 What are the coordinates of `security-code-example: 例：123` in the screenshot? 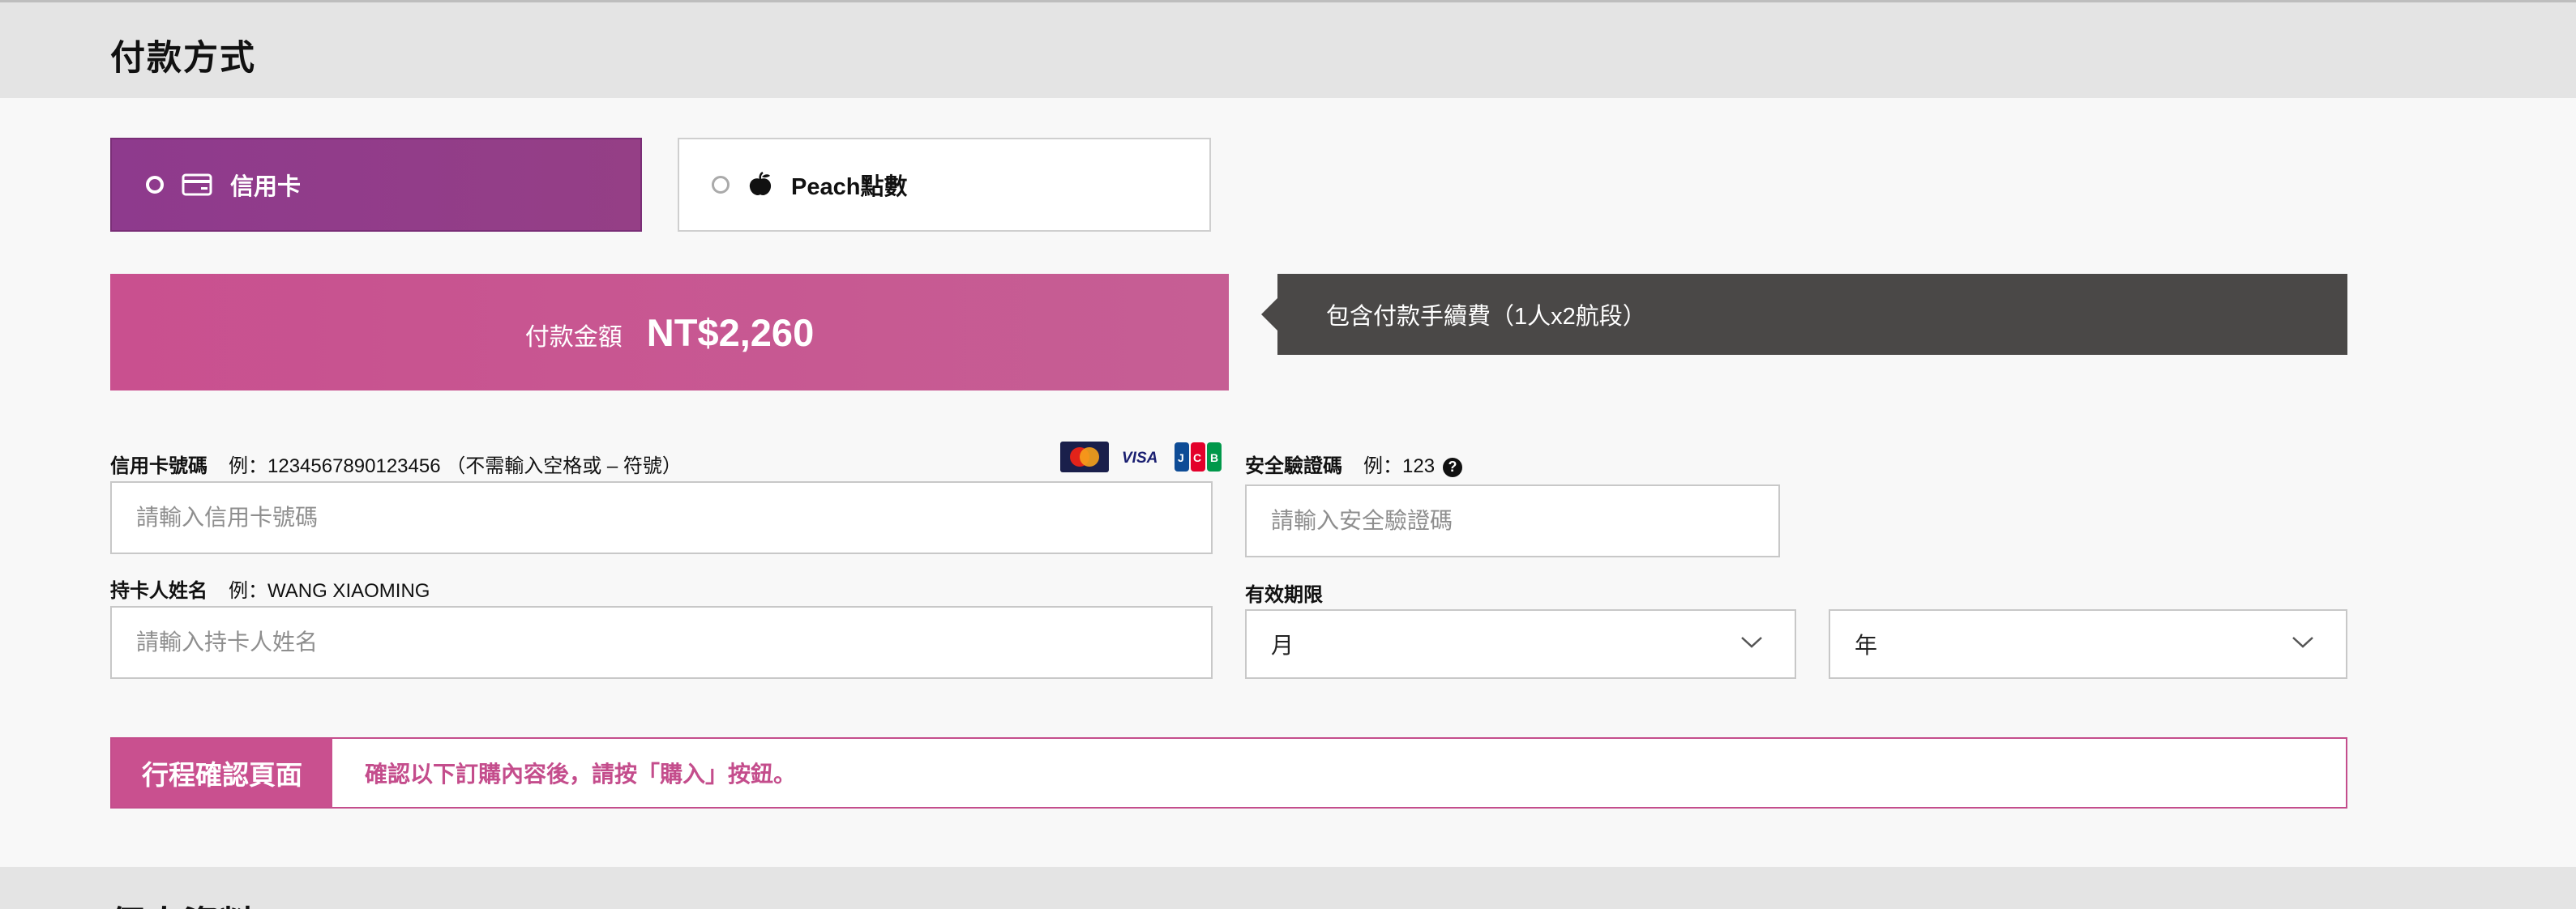 It's located at (1399, 466).